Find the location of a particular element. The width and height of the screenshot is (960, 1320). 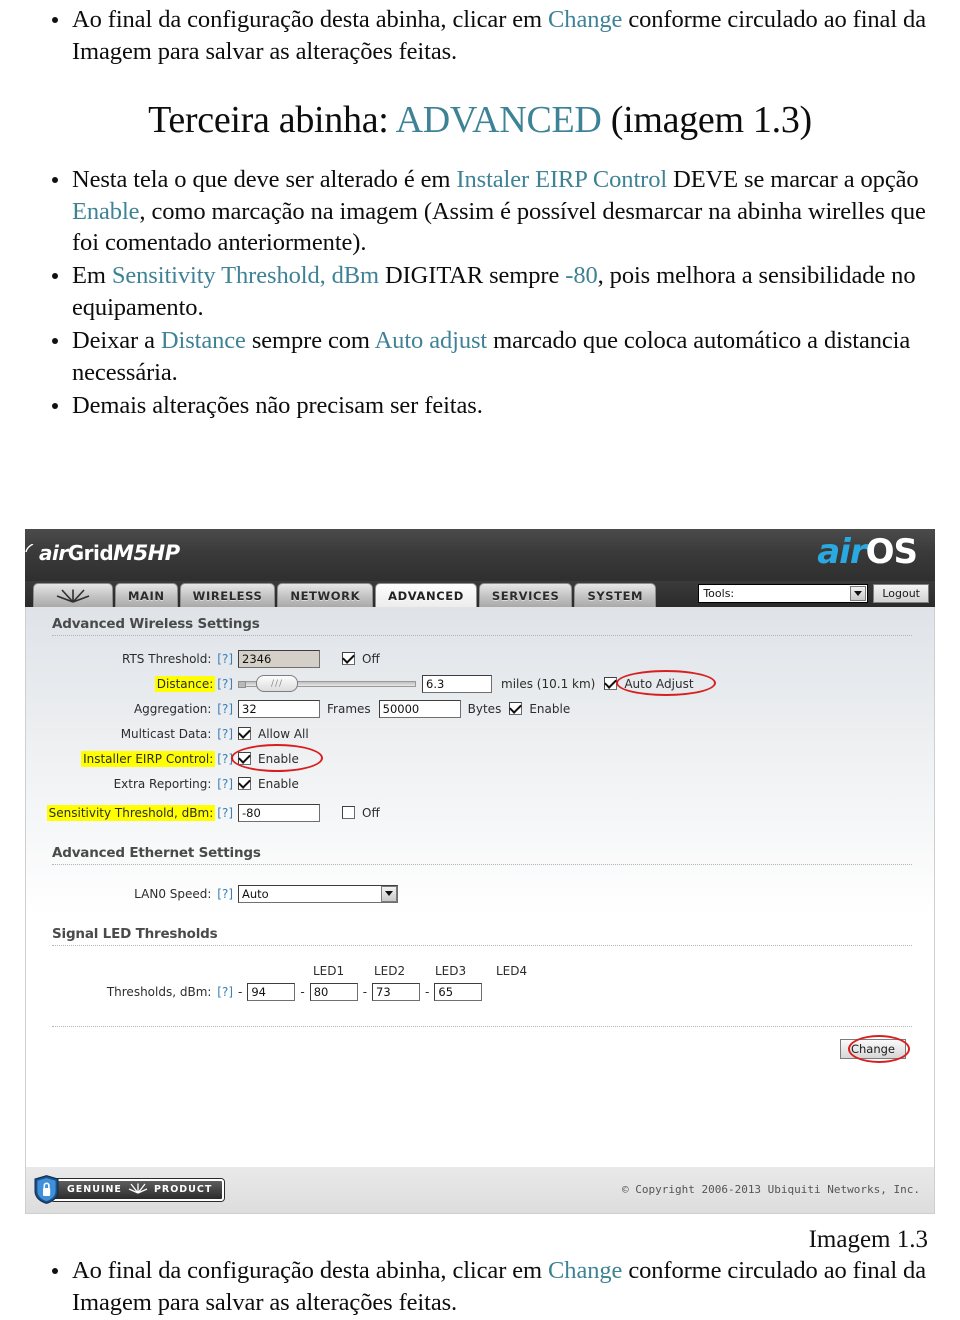

tab-main-label: MAIN is located at coordinates (146, 595).